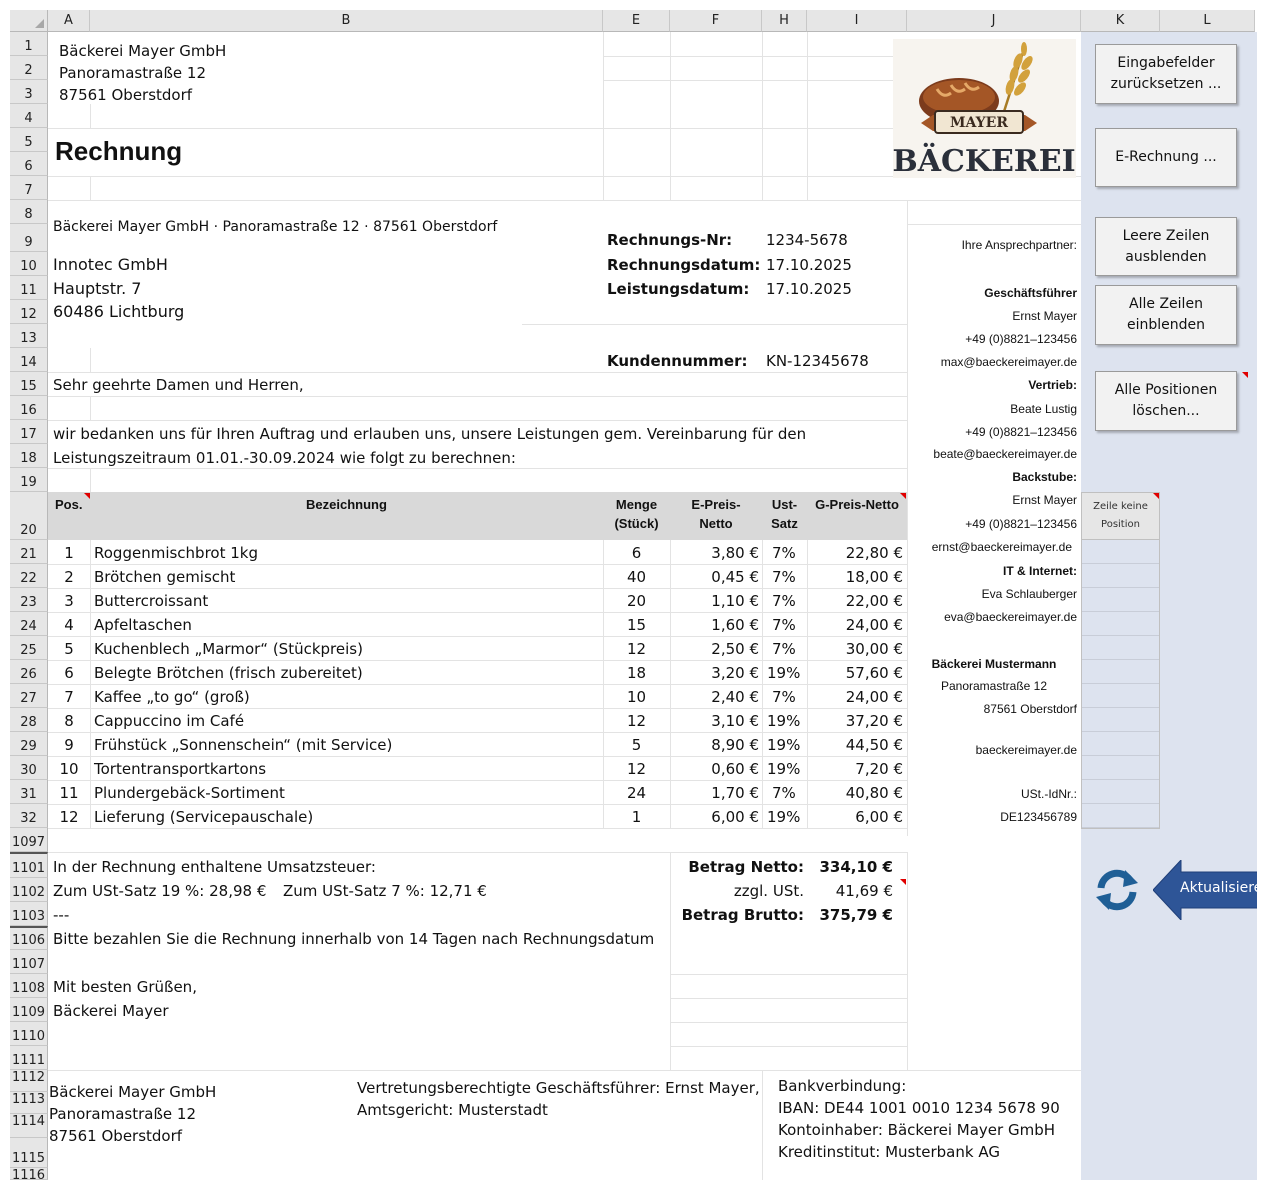 Image resolution: width=1263 pixels, height=1180 pixels. I want to click on row-header: 9, so click(29, 238).